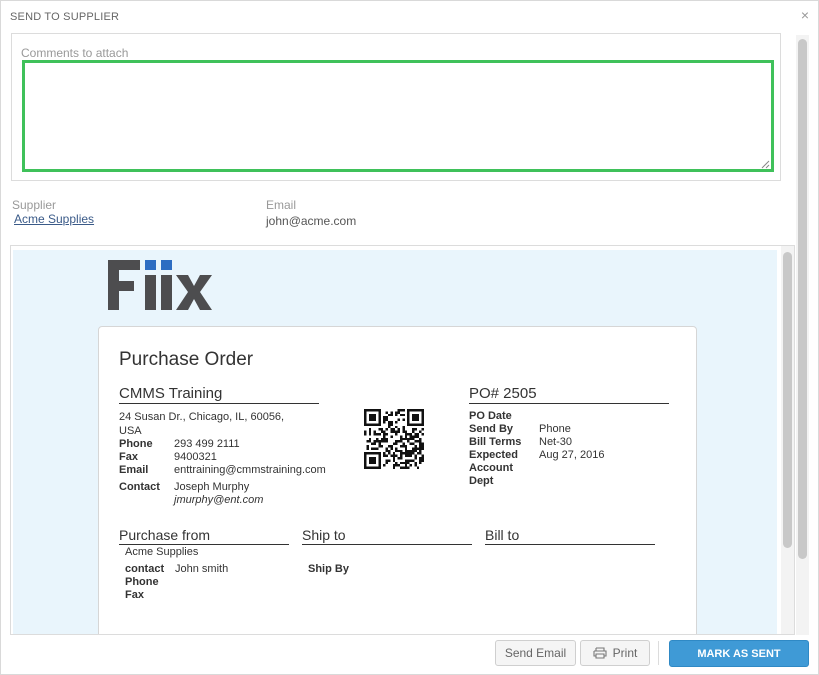 Image resolution: width=819 pixels, height=675 pixels. Describe the element at coordinates (787, 400) in the screenshot. I see `preview-scrollbar-thumb` at that location.